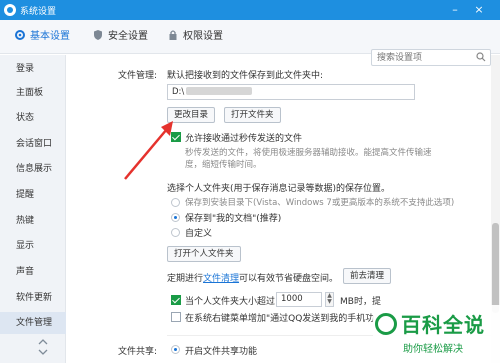 This screenshot has width=500, height=363. What do you see at coordinates (250, 10) in the screenshot?
I see `title-bar: 系统设置 – ×` at bounding box center [250, 10].